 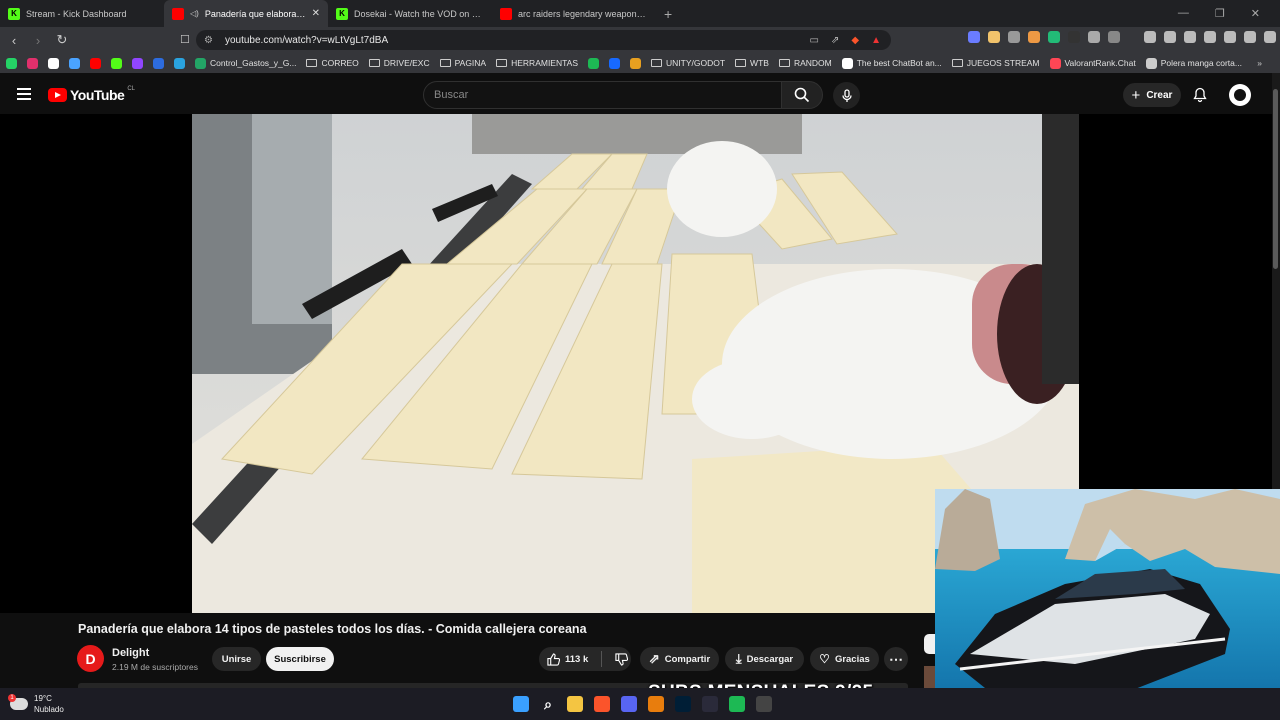 What do you see at coordinates (537, 63) in the screenshot?
I see `bookmark-item: HERRAMIENTAS` at bounding box center [537, 63].